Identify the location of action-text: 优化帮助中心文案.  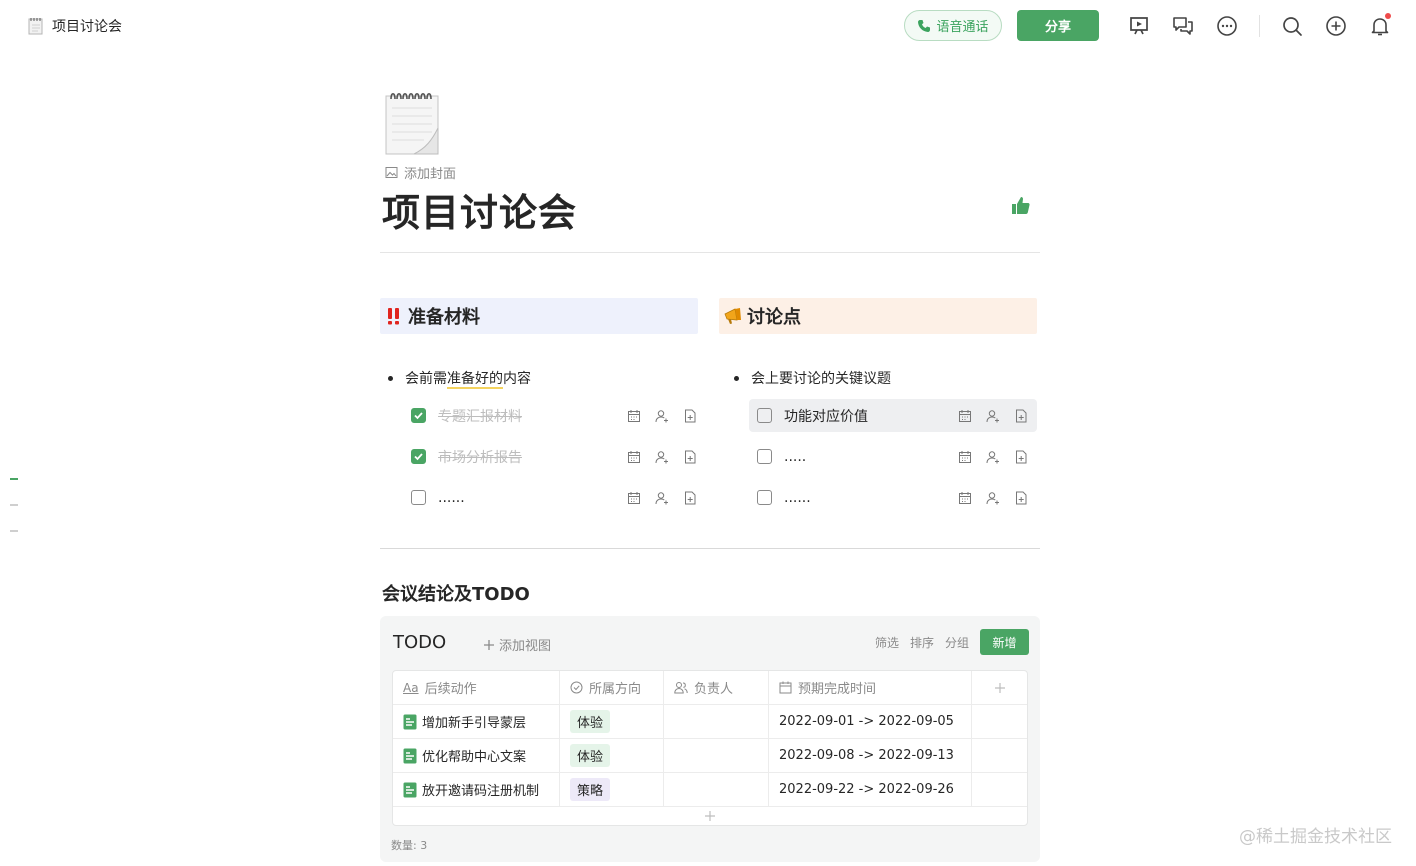
(474, 757).